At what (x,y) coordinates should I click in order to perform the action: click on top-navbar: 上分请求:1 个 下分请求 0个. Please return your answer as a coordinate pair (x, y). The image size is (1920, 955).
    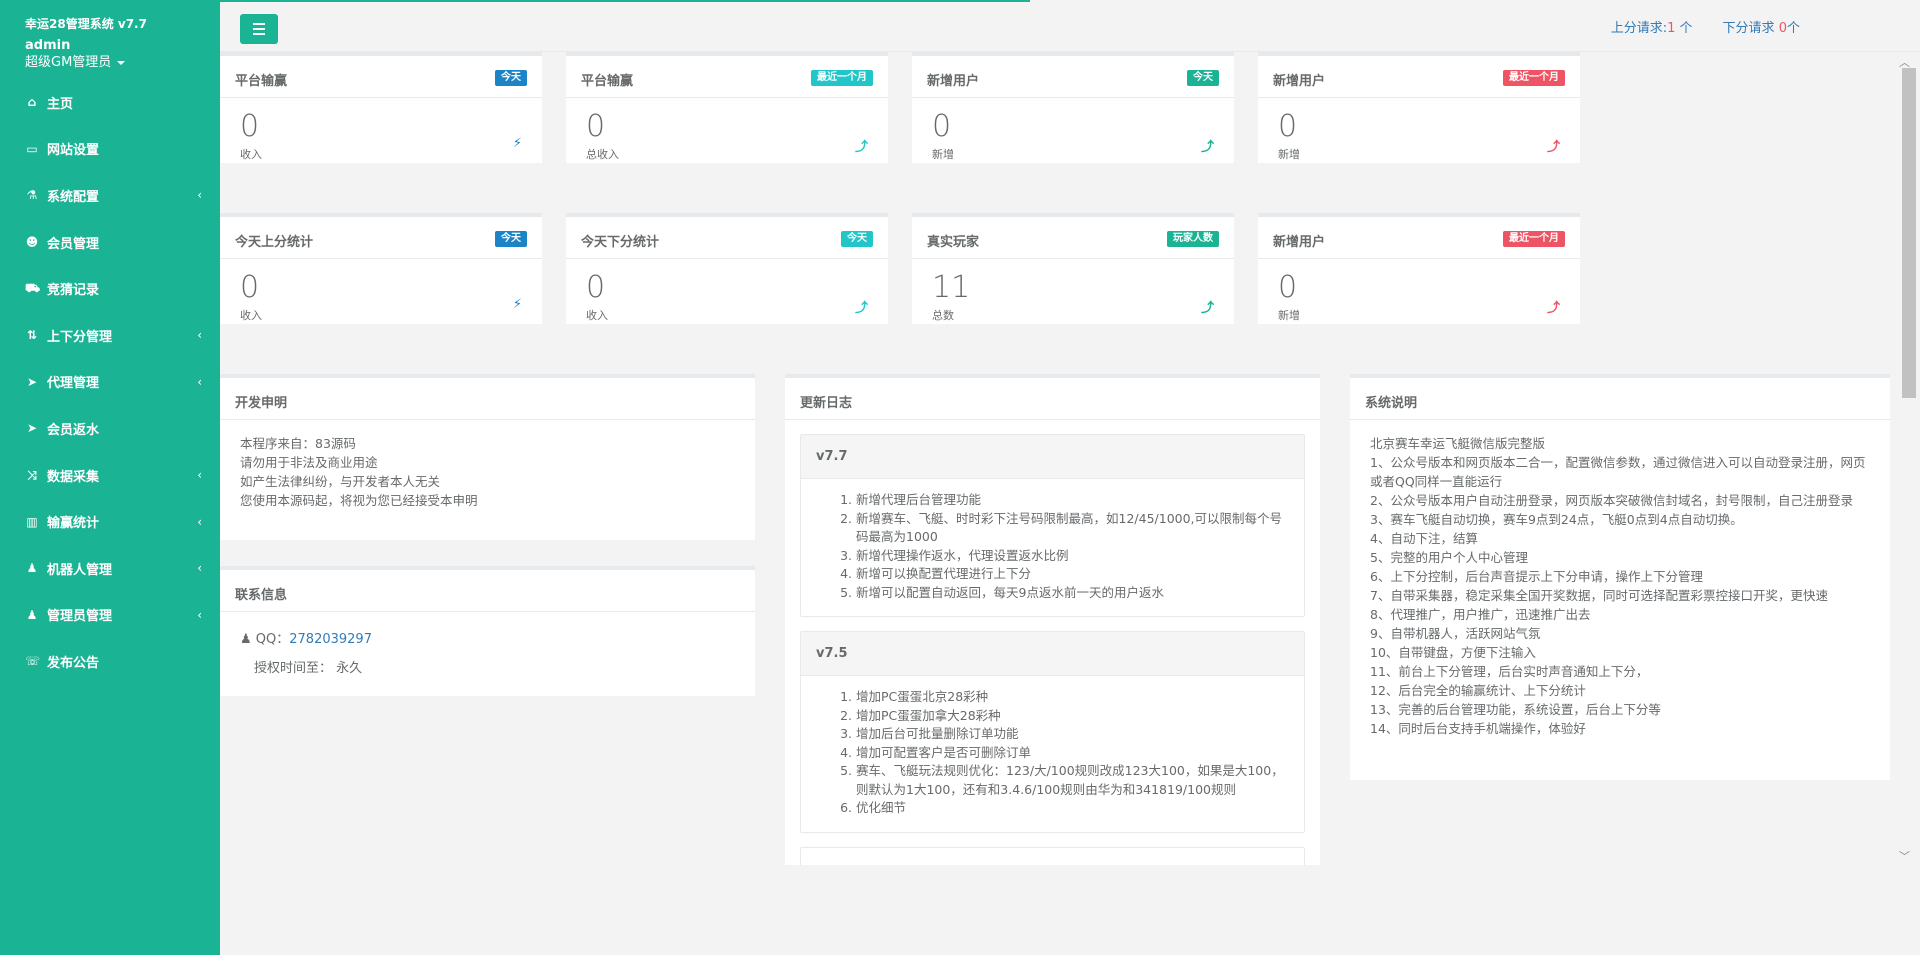
    Looking at the image, I should click on (1070, 26).